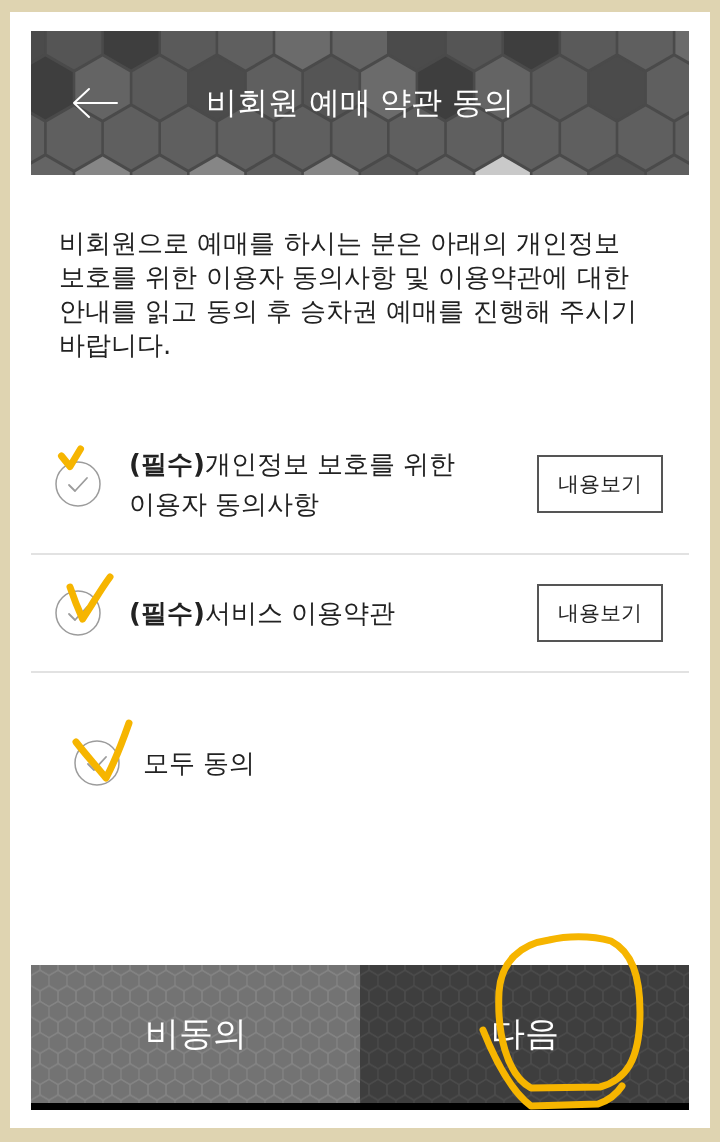 The height and width of the screenshot is (1142, 720). Describe the element at coordinates (293, 484) in the screenshot. I see `term-label: (필수)개인정보 보호를 위한 이용자 동의사항` at that location.